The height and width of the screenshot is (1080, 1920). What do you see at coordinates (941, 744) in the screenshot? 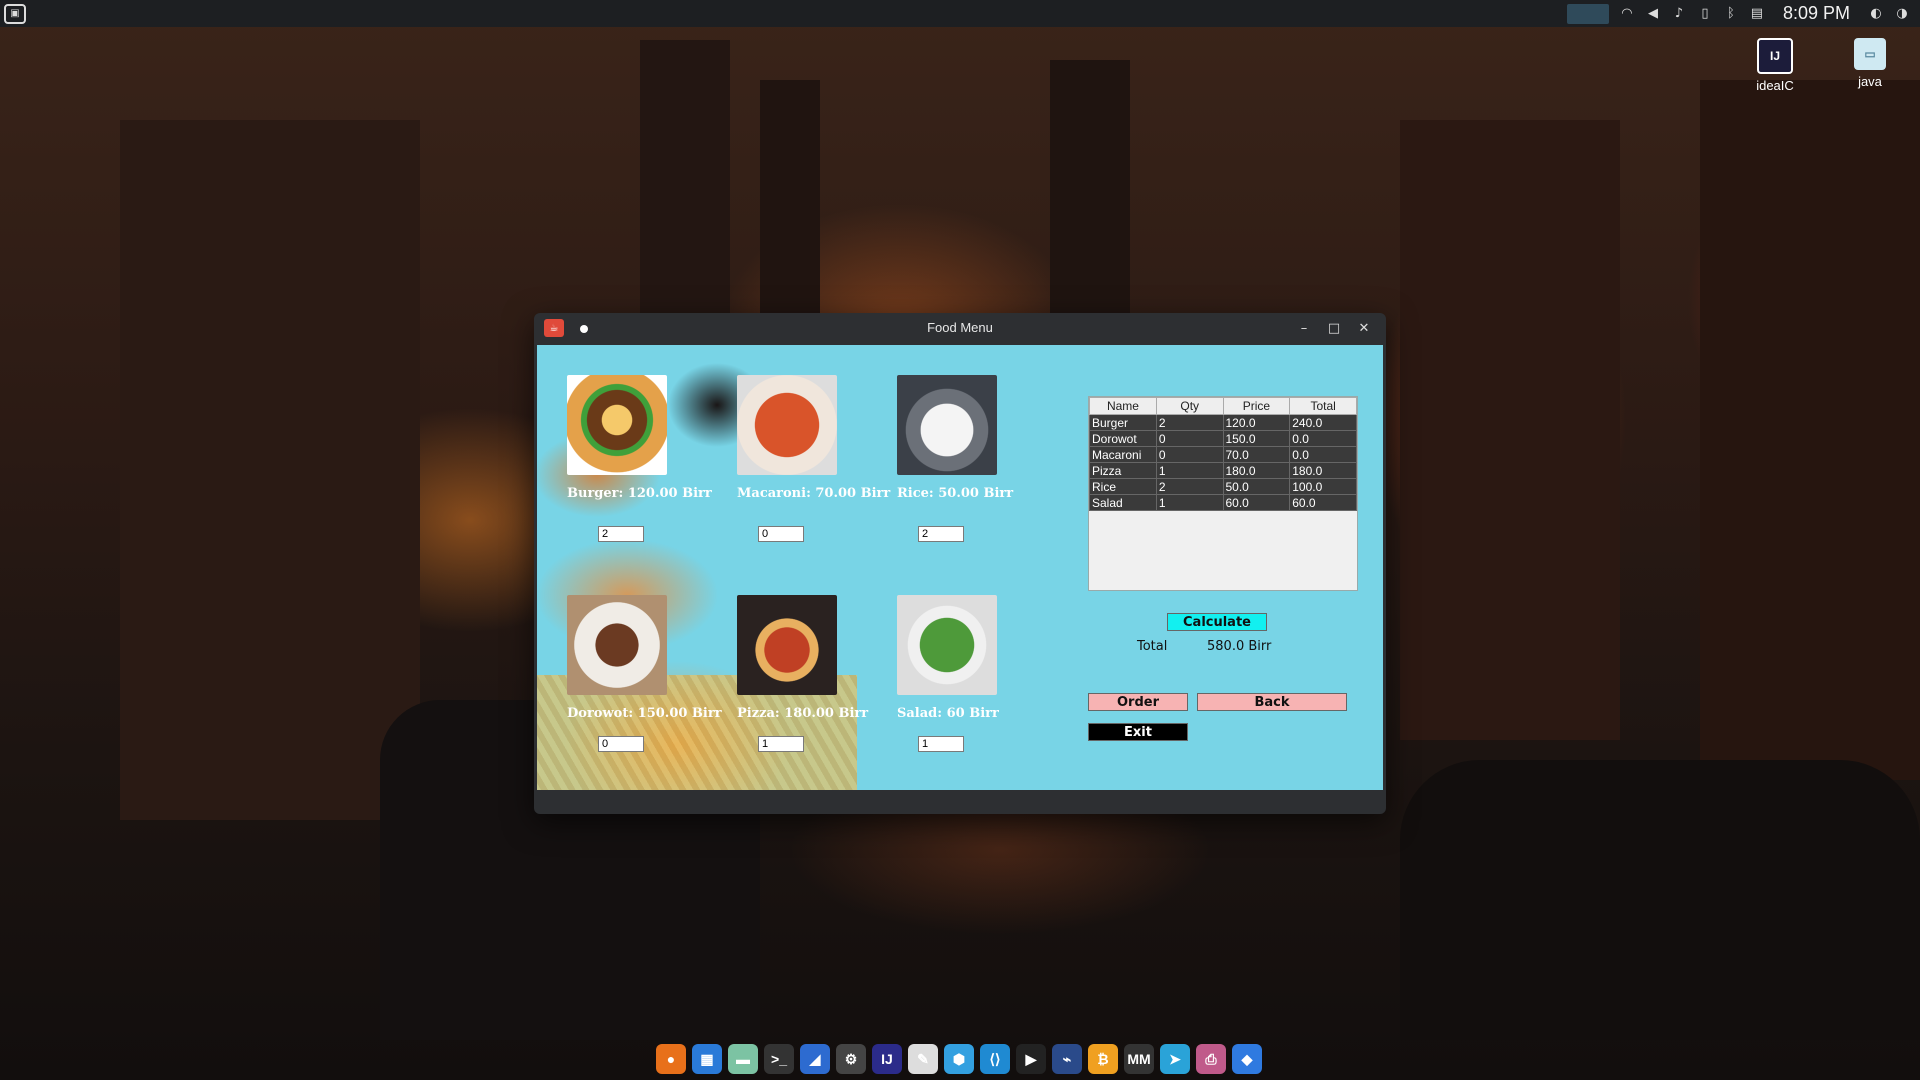
I see `salad-qty-input` at bounding box center [941, 744].